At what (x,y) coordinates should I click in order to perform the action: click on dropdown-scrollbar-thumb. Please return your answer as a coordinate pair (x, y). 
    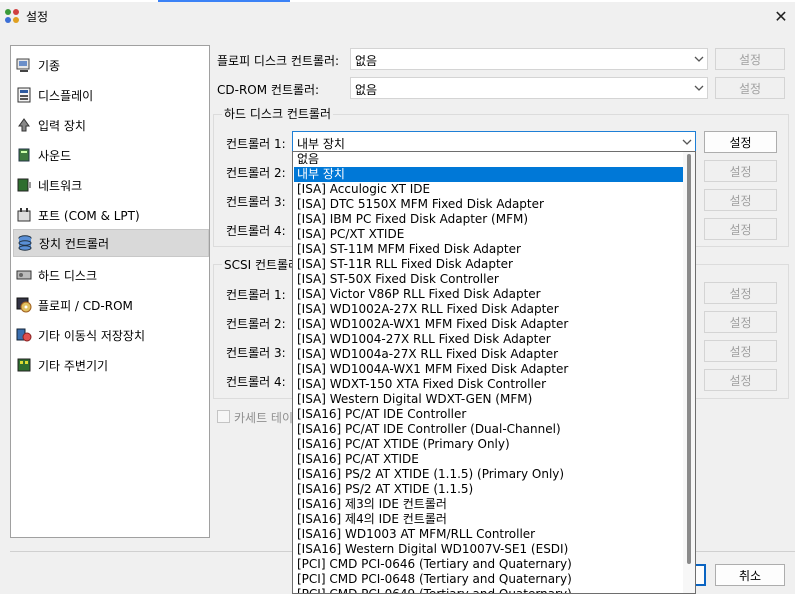
    Looking at the image, I should click on (689, 359).